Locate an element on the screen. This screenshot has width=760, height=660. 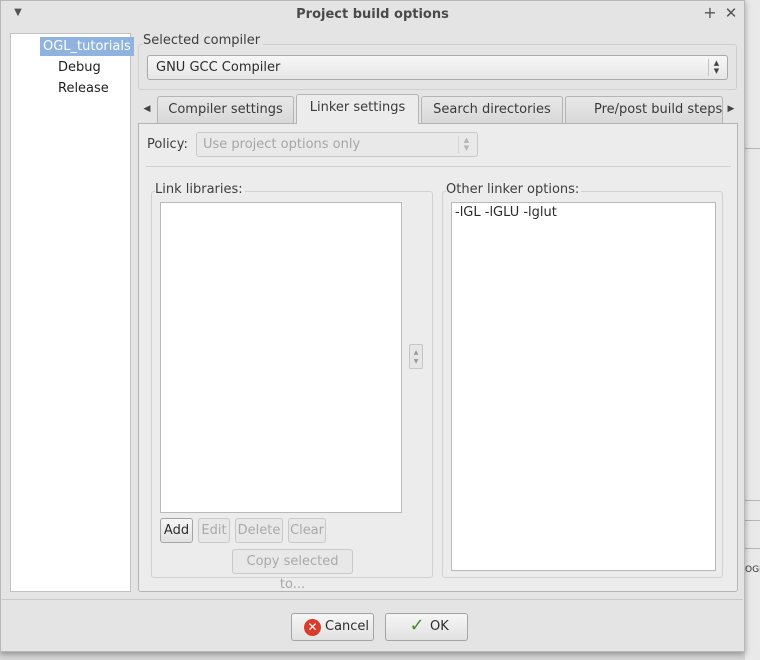
policy-separator is located at coordinates (438, 166).